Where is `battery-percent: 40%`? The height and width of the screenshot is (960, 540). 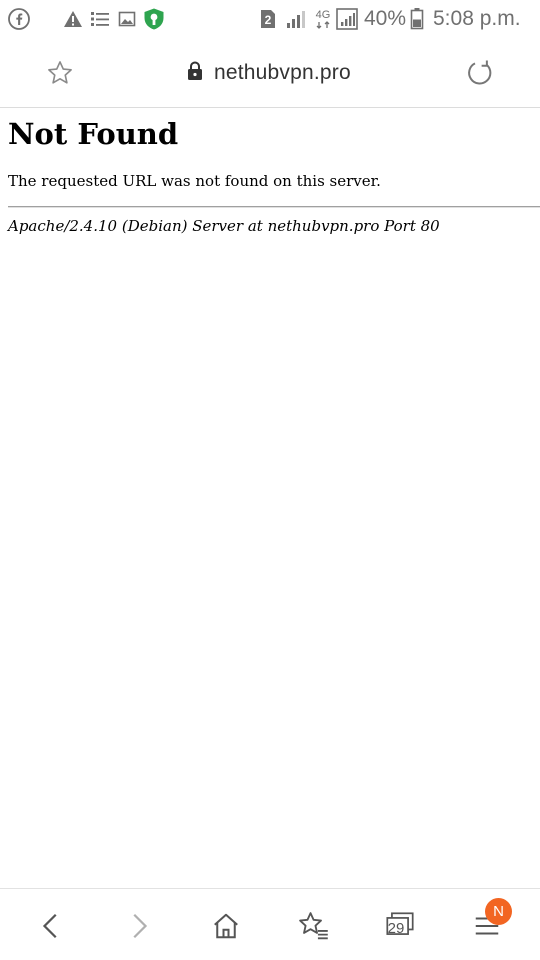 battery-percent: 40% is located at coordinates (385, 18).